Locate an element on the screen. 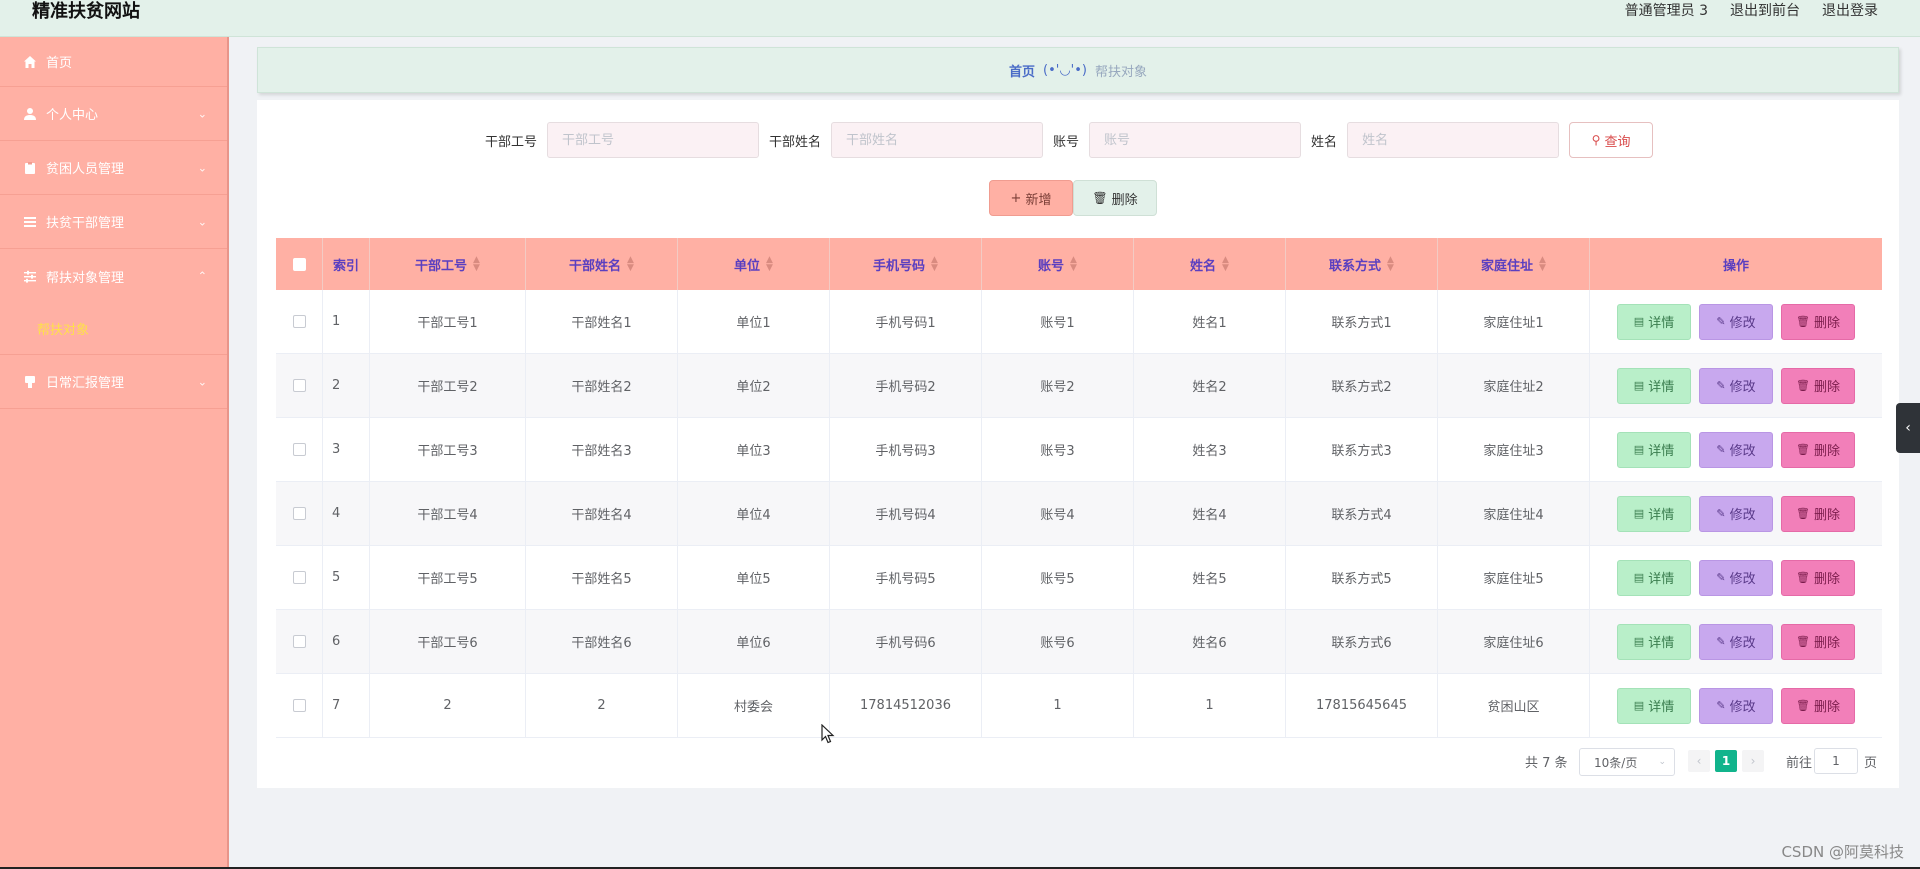 The height and width of the screenshot is (869, 1920). cell-cadre-name: 干部姓名5 is located at coordinates (602, 577).